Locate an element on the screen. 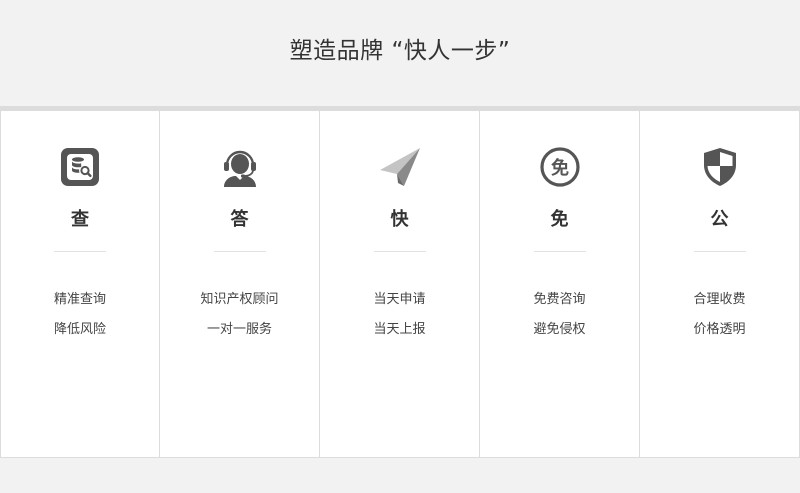 The width and height of the screenshot is (800, 493). database-search-icon is located at coordinates (80, 167).